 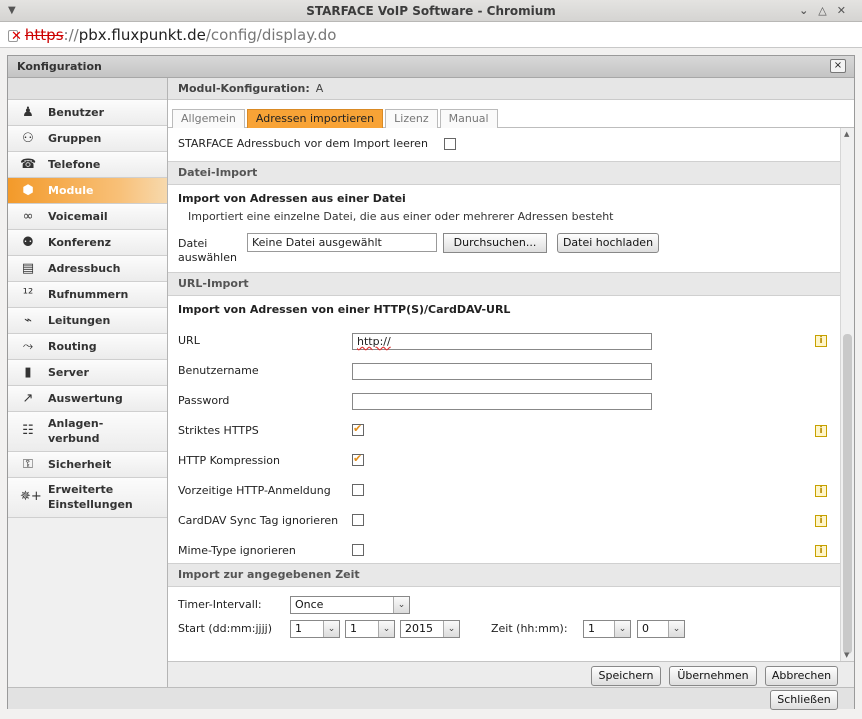 I want to click on voicemail-icon: ∞, so click(x=28, y=216).